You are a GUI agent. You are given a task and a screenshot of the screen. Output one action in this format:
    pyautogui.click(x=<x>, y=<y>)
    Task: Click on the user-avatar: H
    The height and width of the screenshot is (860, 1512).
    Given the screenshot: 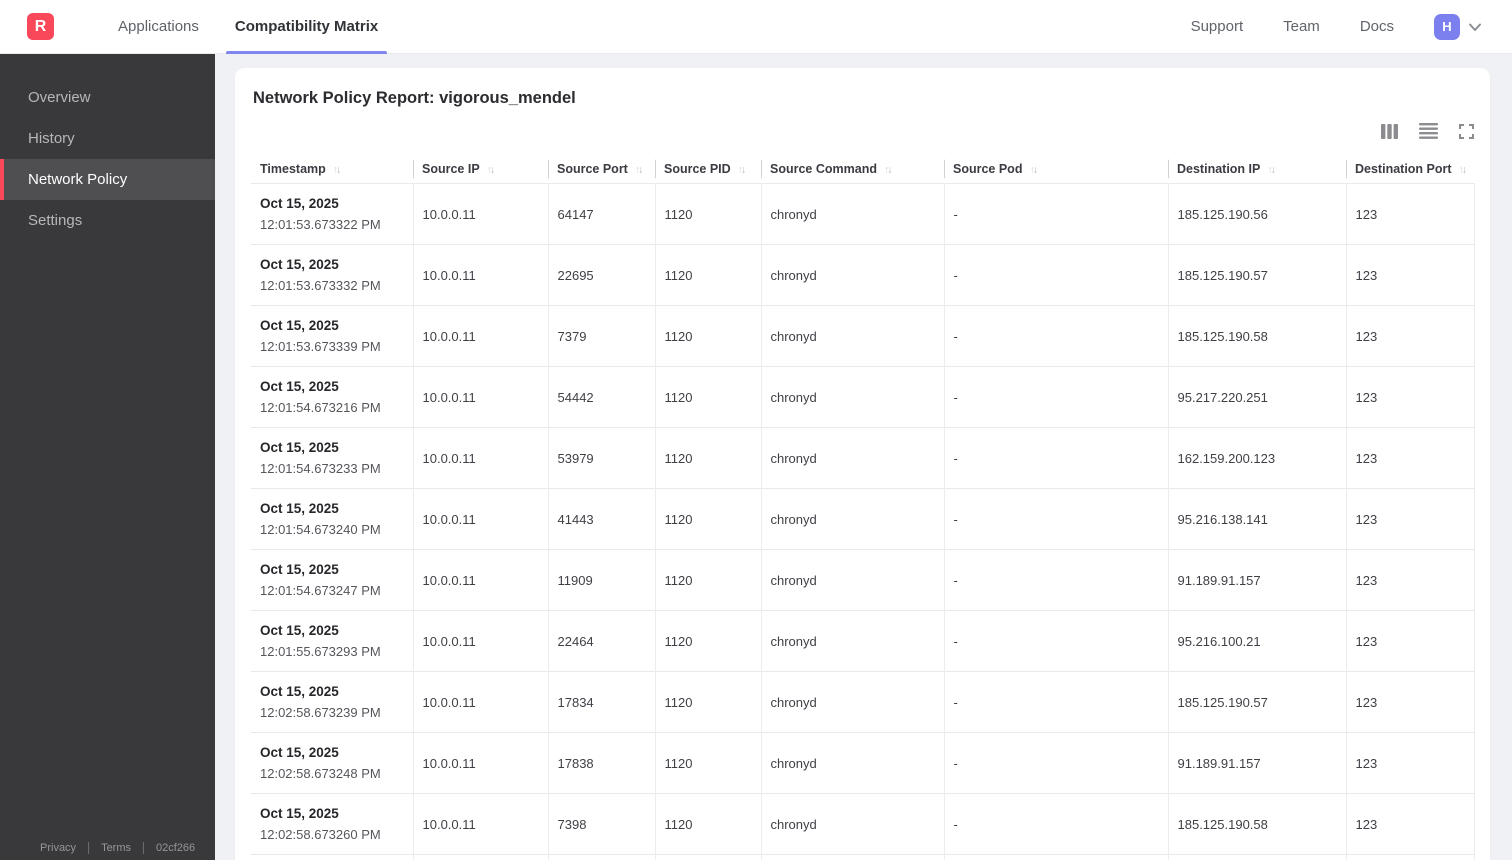 What is the action you would take?
    pyautogui.click(x=1447, y=26)
    